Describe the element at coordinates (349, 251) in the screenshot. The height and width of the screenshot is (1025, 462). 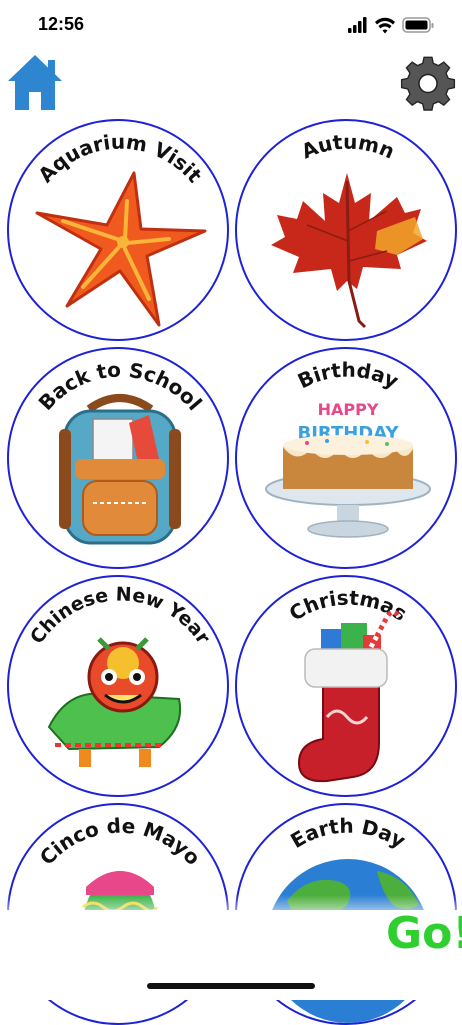
I see `maple-leaf-icon` at that location.